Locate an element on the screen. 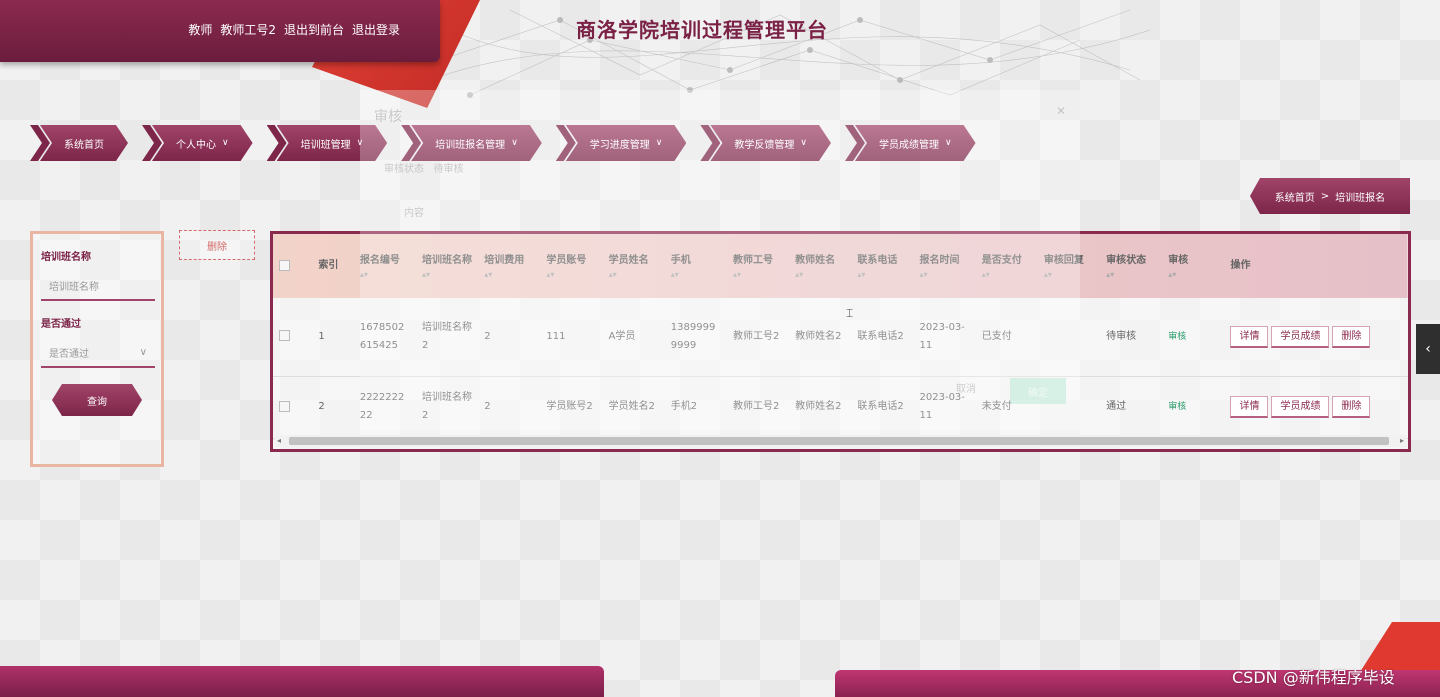  col-teacher-name: 教师姓名 ▴▾ is located at coordinates (820, 266).